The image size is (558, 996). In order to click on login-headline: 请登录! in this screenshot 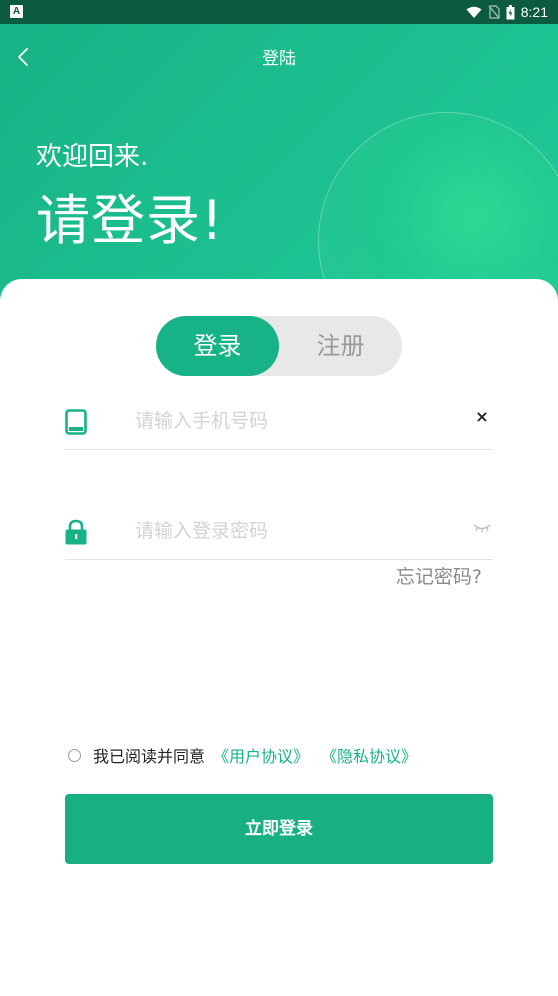, I will do `click(130, 220)`.